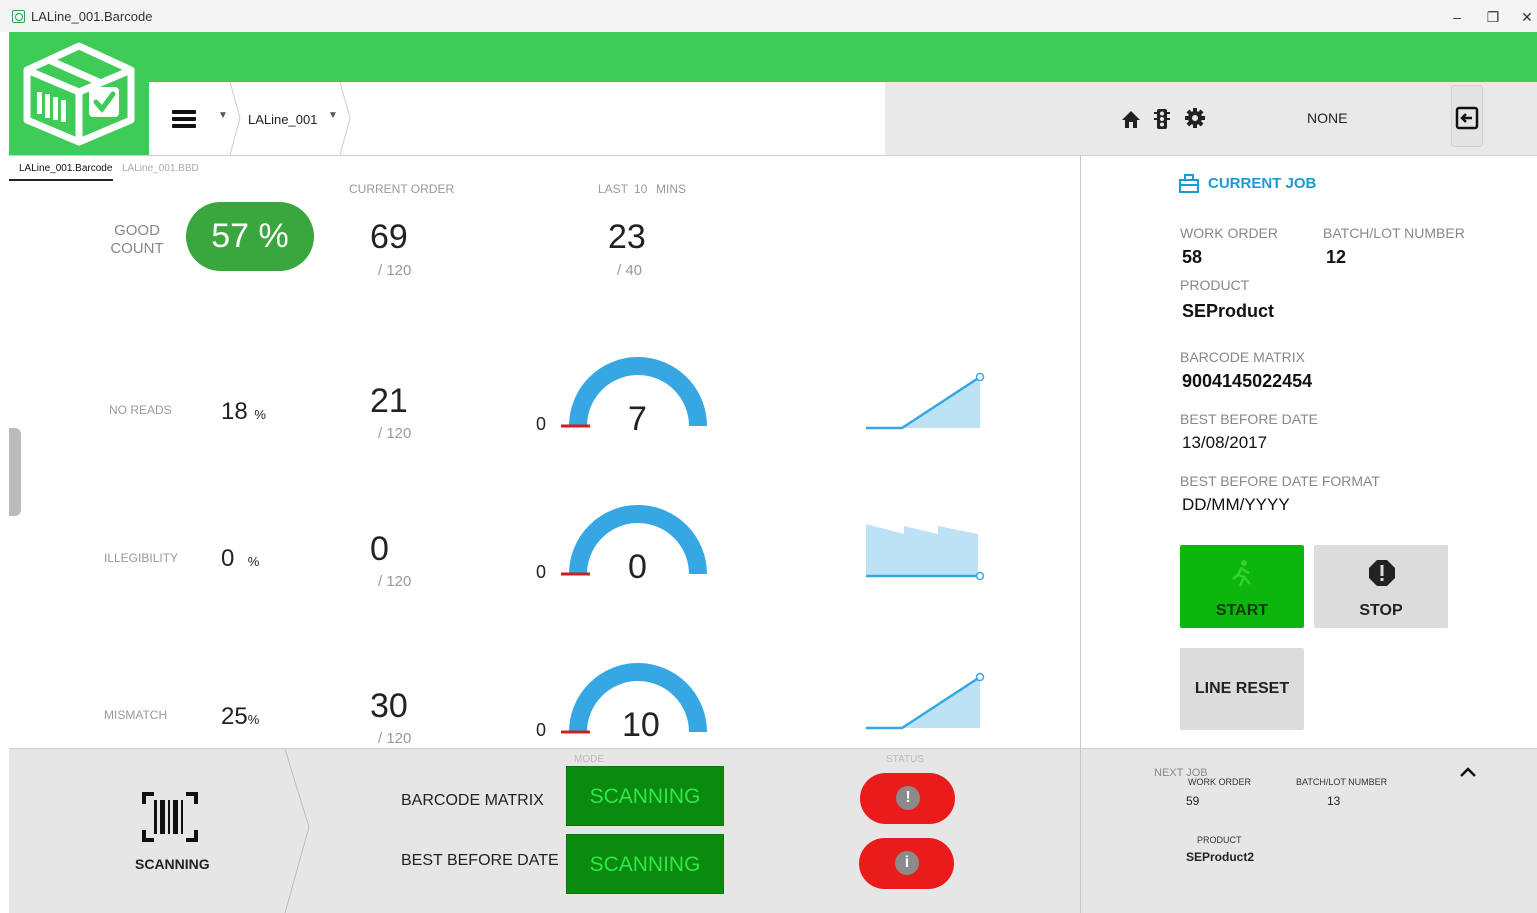 Image resolution: width=1537 pixels, height=913 pixels. What do you see at coordinates (1242, 357) in the screenshot?
I see `barcode-matrix-label: BARCODE MATRIX` at bounding box center [1242, 357].